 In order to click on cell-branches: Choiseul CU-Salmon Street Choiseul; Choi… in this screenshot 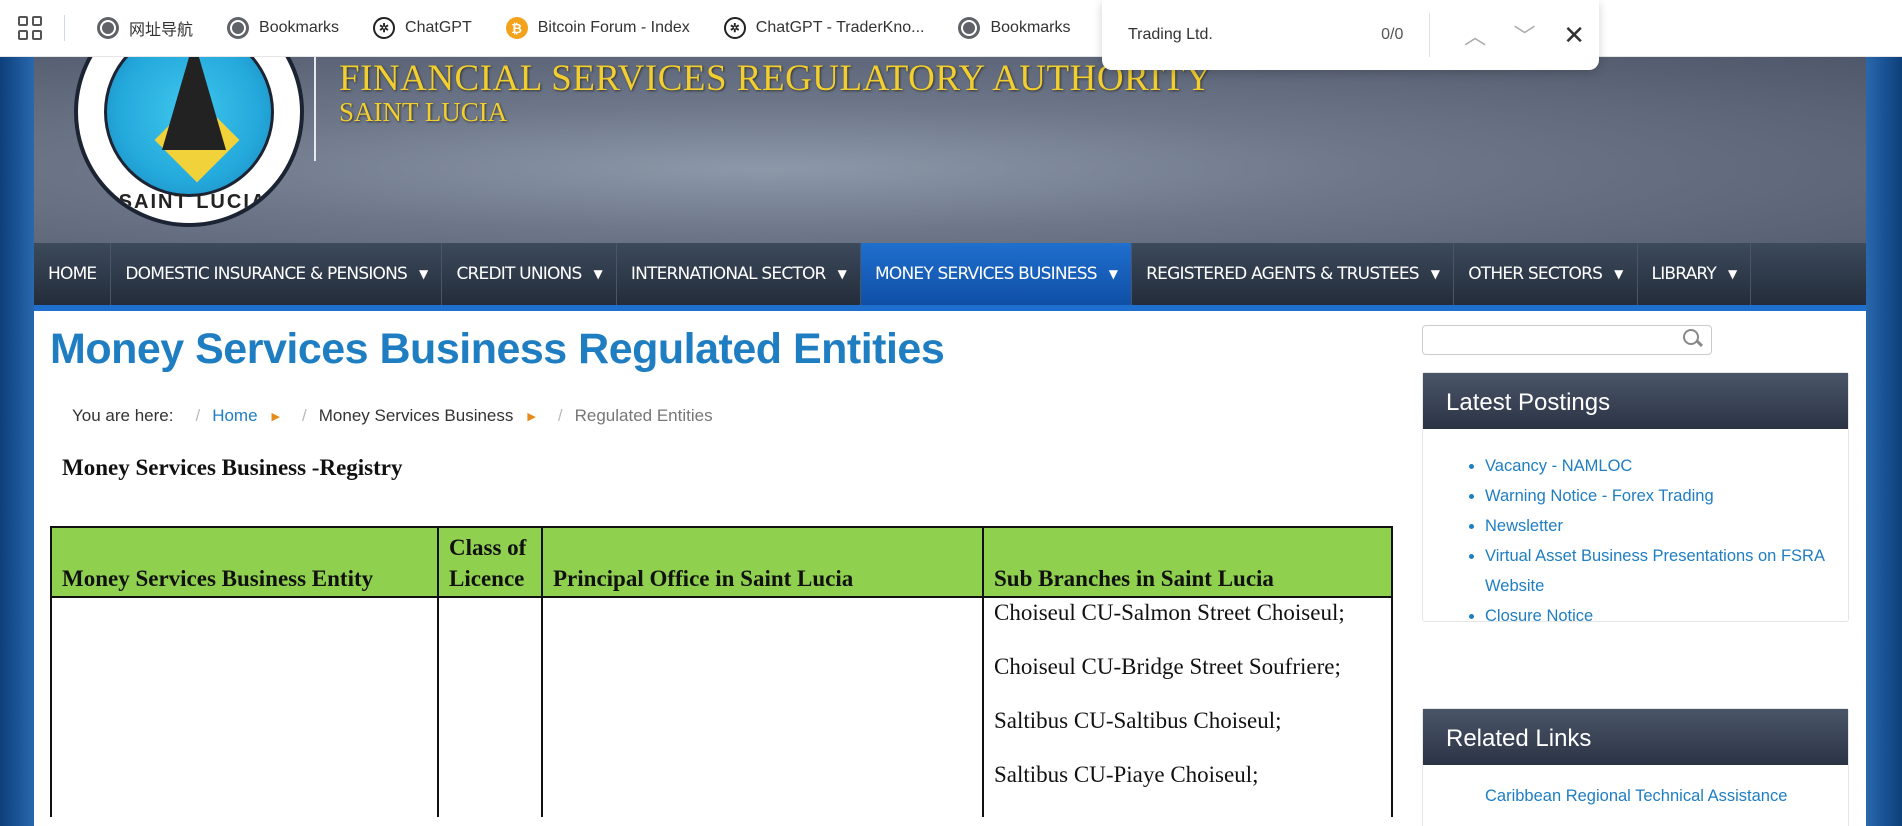, I will do `click(1187, 706)`.